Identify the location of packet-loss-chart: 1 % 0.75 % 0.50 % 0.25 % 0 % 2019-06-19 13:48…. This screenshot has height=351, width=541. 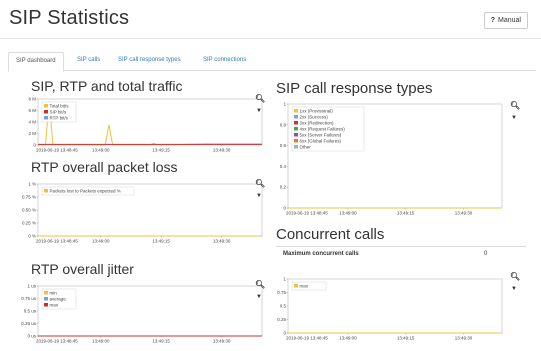
(141, 213).